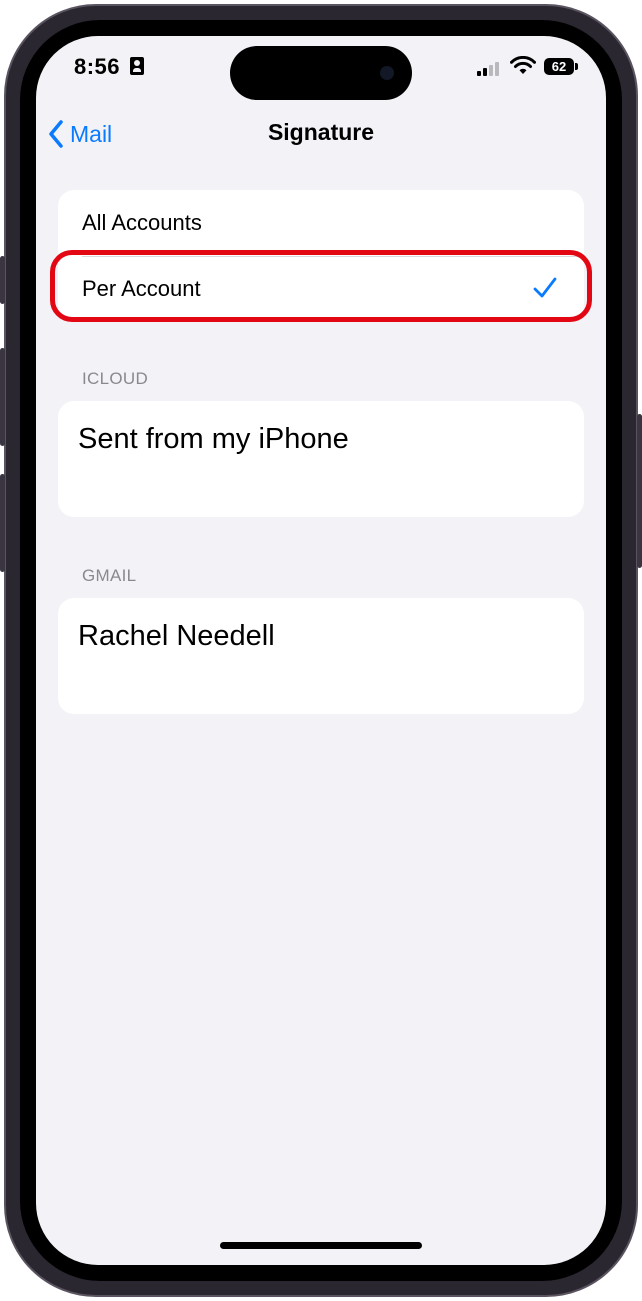 The image size is (642, 1301). Describe the element at coordinates (321, 1245) in the screenshot. I see `home-indicator` at that location.